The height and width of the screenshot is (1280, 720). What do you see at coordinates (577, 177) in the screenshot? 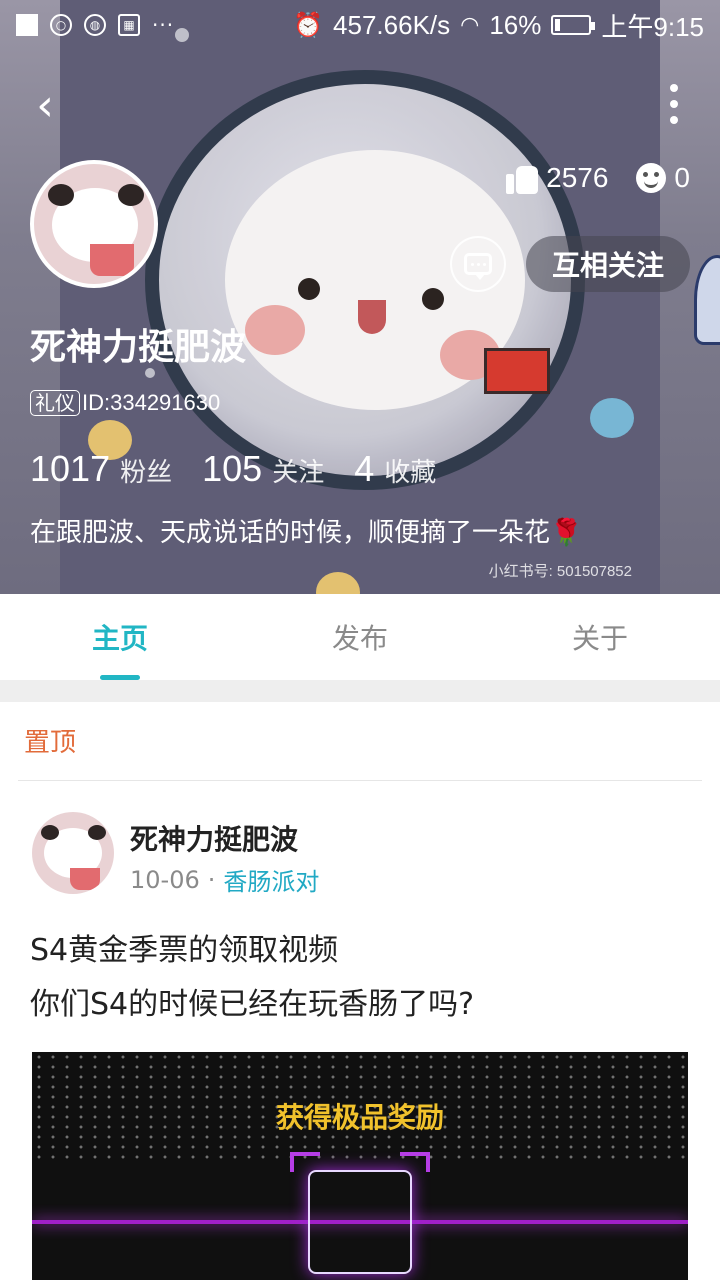
I see `likes-count: 2576` at bounding box center [577, 177].